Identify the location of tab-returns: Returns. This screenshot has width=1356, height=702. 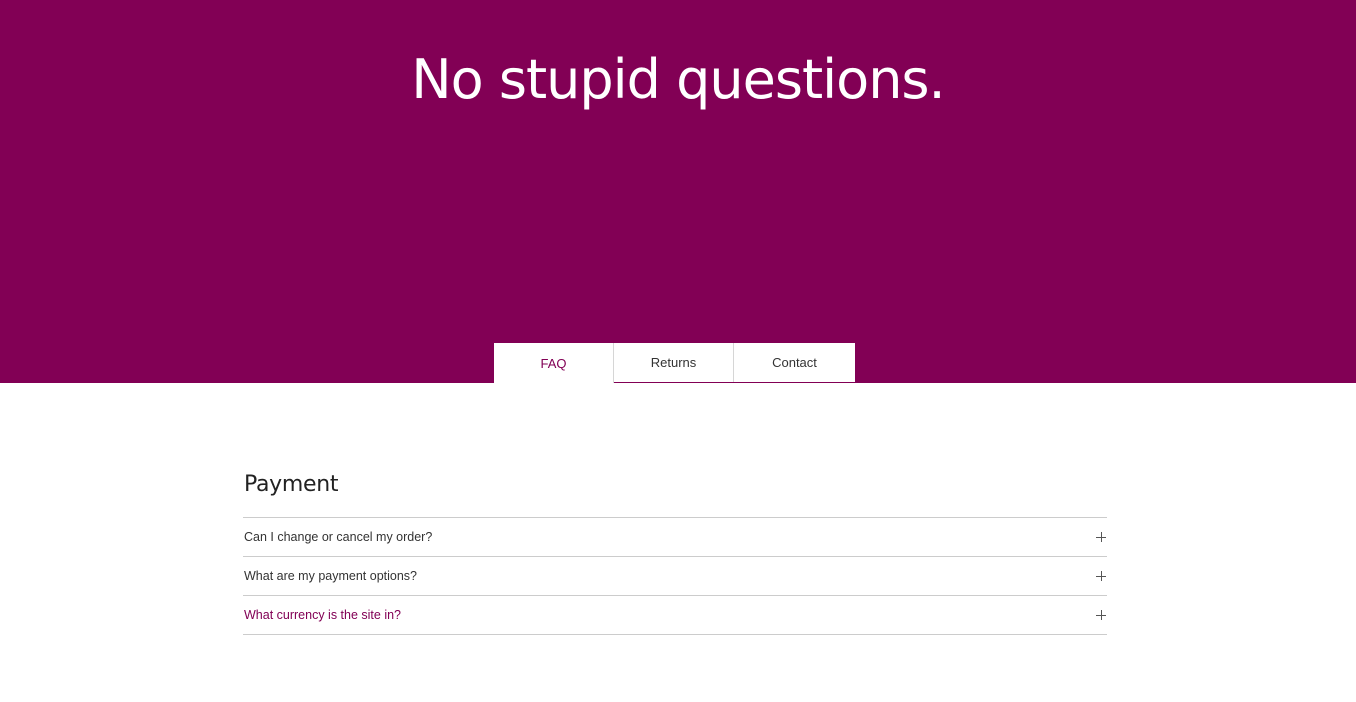
(674, 362).